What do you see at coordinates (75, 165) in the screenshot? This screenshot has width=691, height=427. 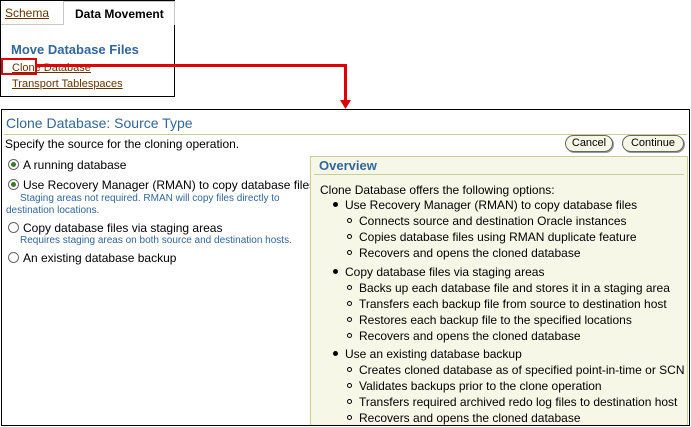 I see `option-label: A running database` at bounding box center [75, 165].